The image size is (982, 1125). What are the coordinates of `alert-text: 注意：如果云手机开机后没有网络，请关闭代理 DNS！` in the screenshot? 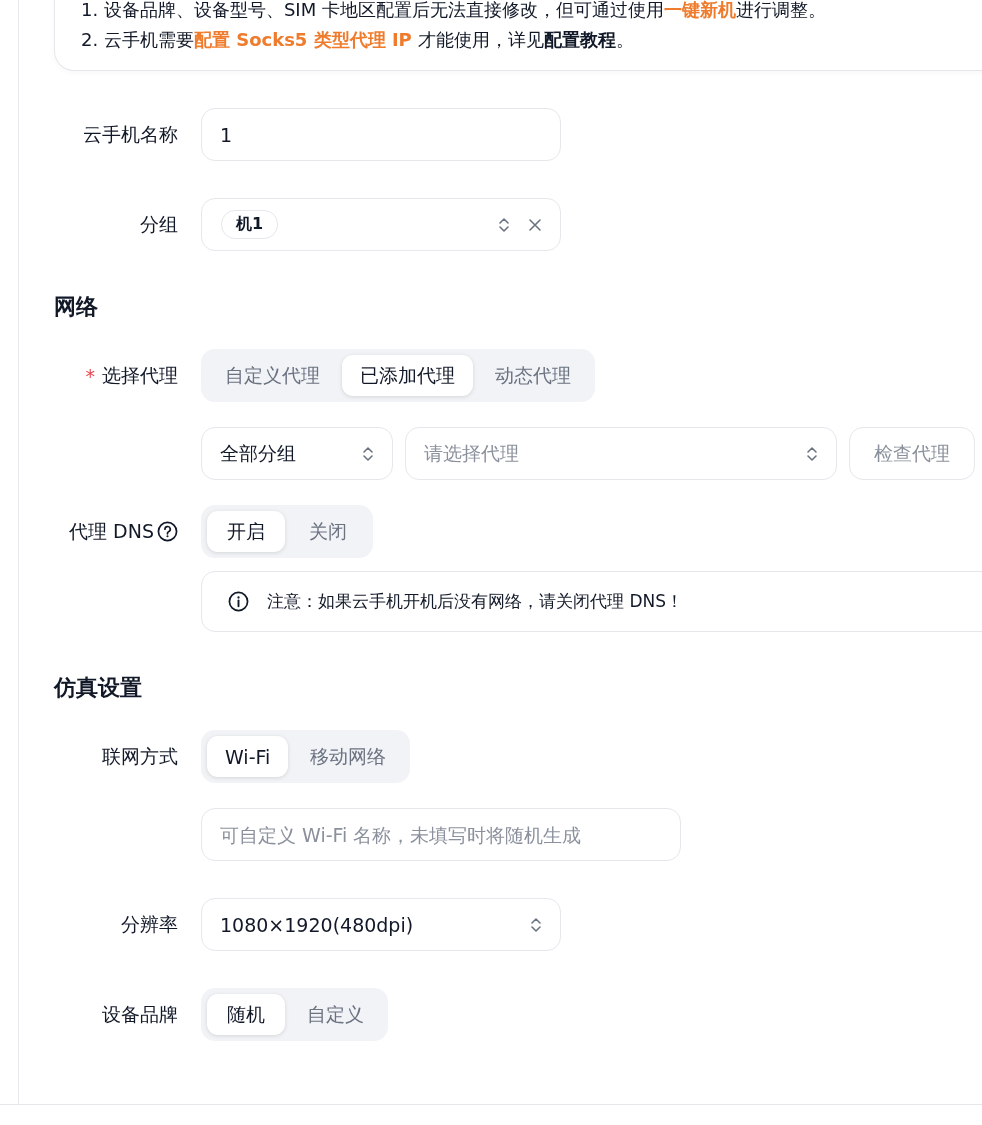 It's located at (475, 601).